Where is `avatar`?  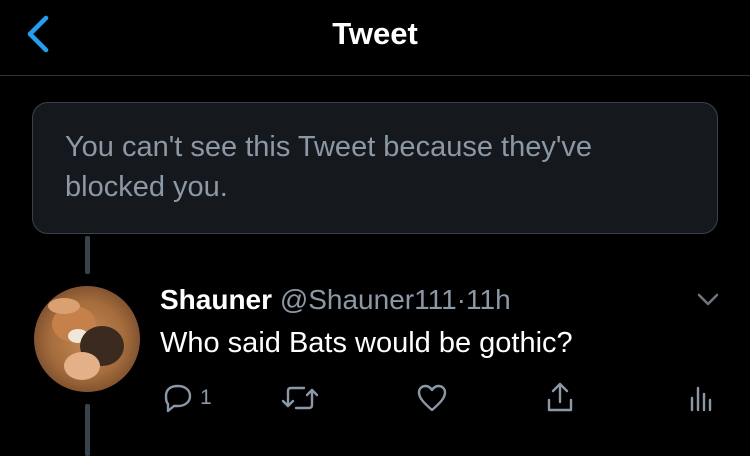
avatar is located at coordinates (87, 339).